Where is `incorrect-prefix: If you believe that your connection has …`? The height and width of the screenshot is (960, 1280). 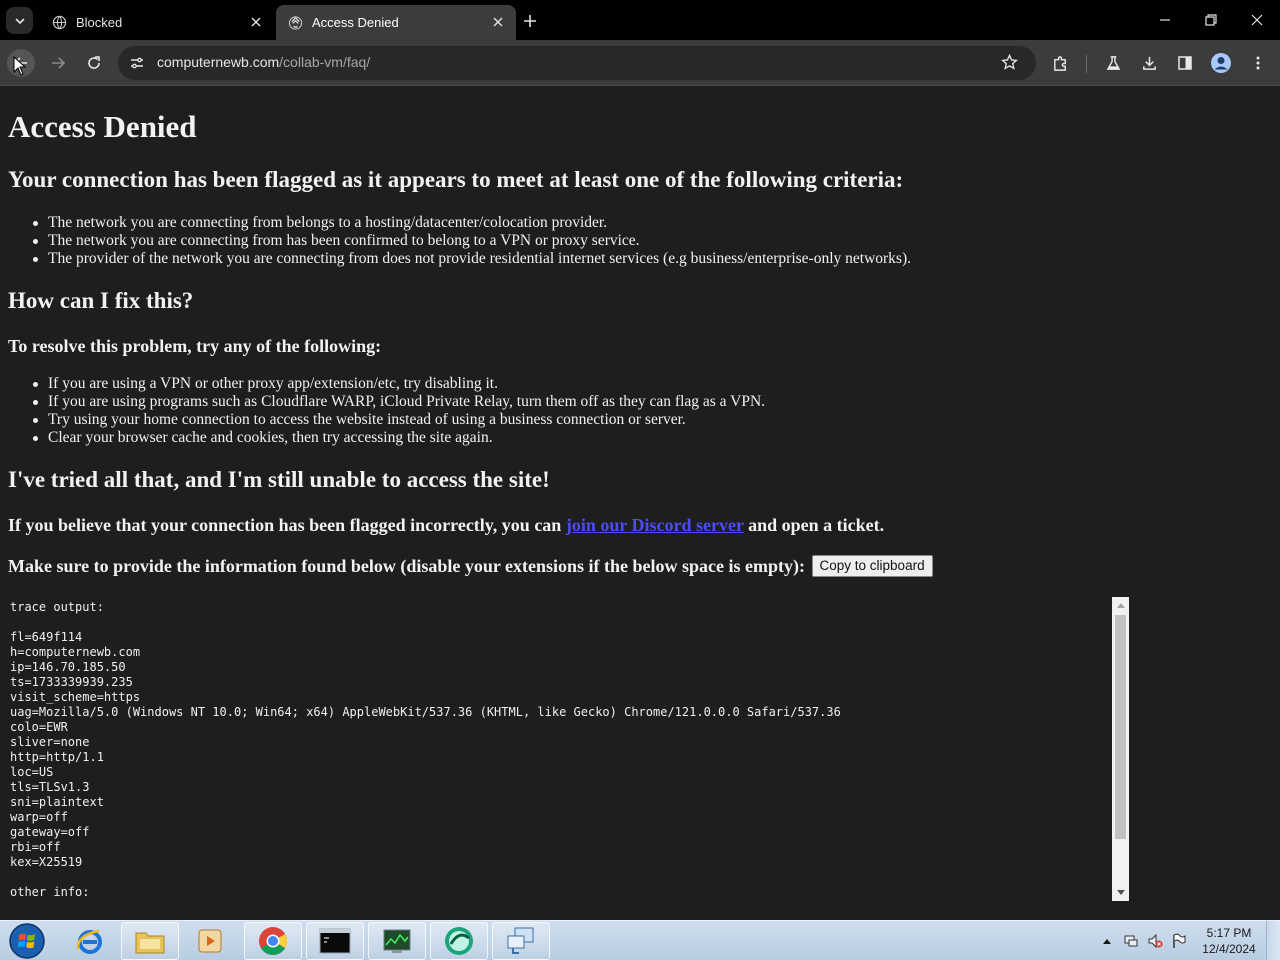 incorrect-prefix: If you believe that your connection has … is located at coordinates (285, 525).